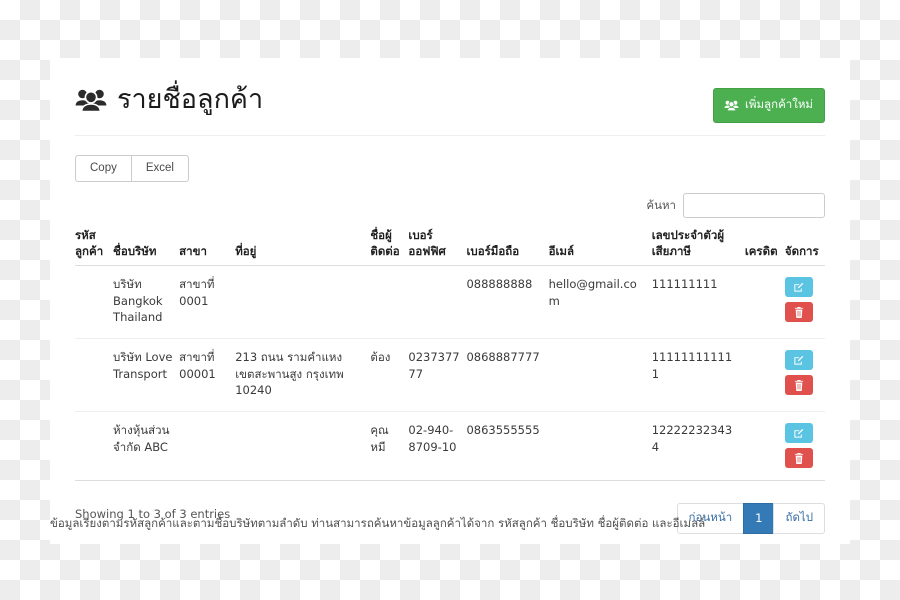  I want to click on cell-branch, so click(207, 446).